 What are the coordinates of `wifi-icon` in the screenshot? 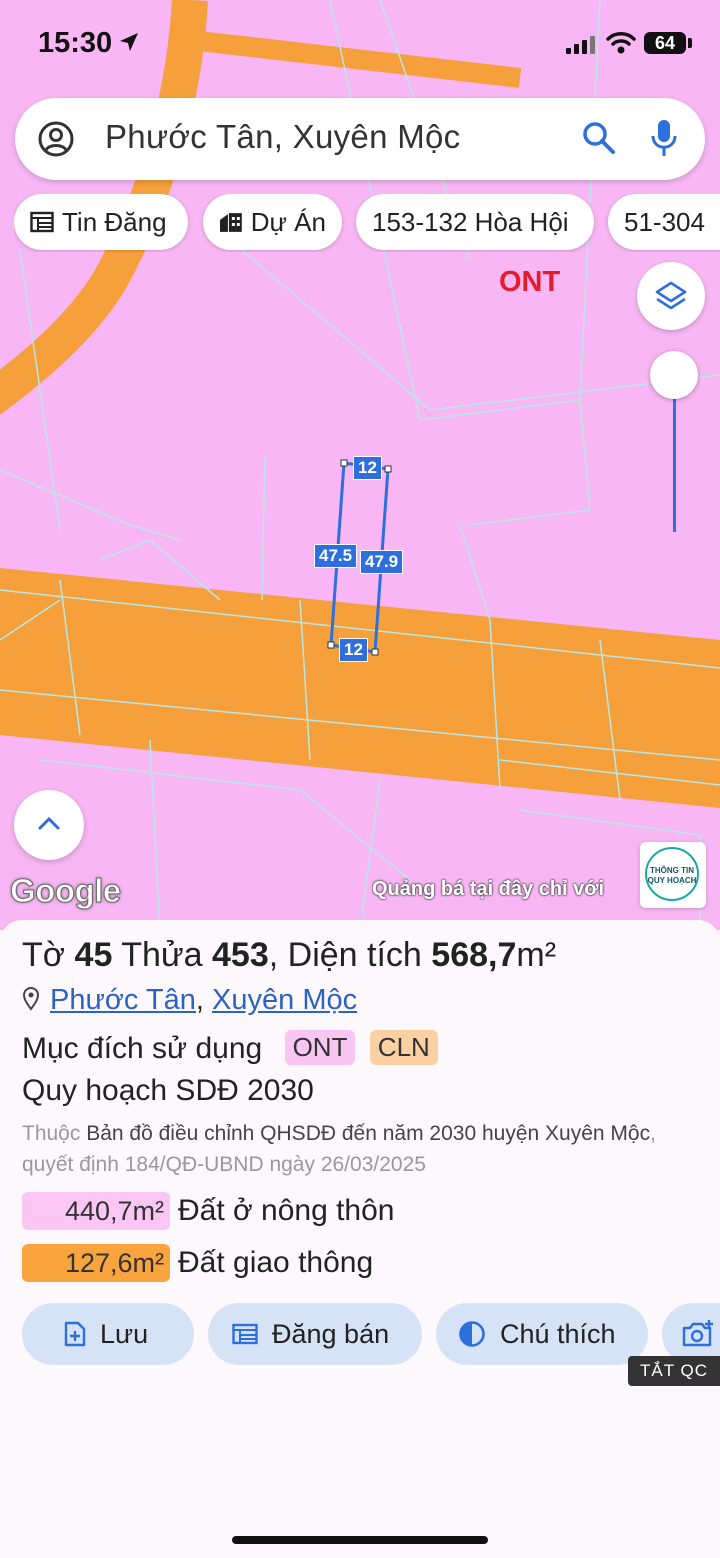 It's located at (621, 43).